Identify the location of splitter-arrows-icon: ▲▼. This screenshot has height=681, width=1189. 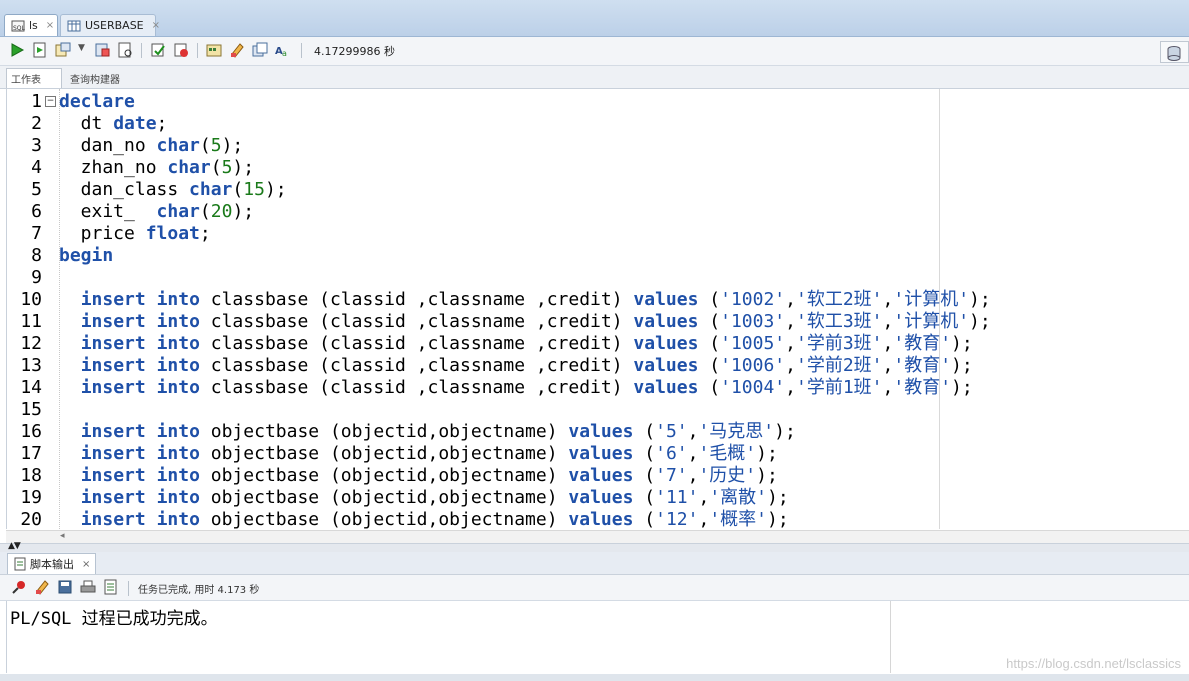
(14, 546).